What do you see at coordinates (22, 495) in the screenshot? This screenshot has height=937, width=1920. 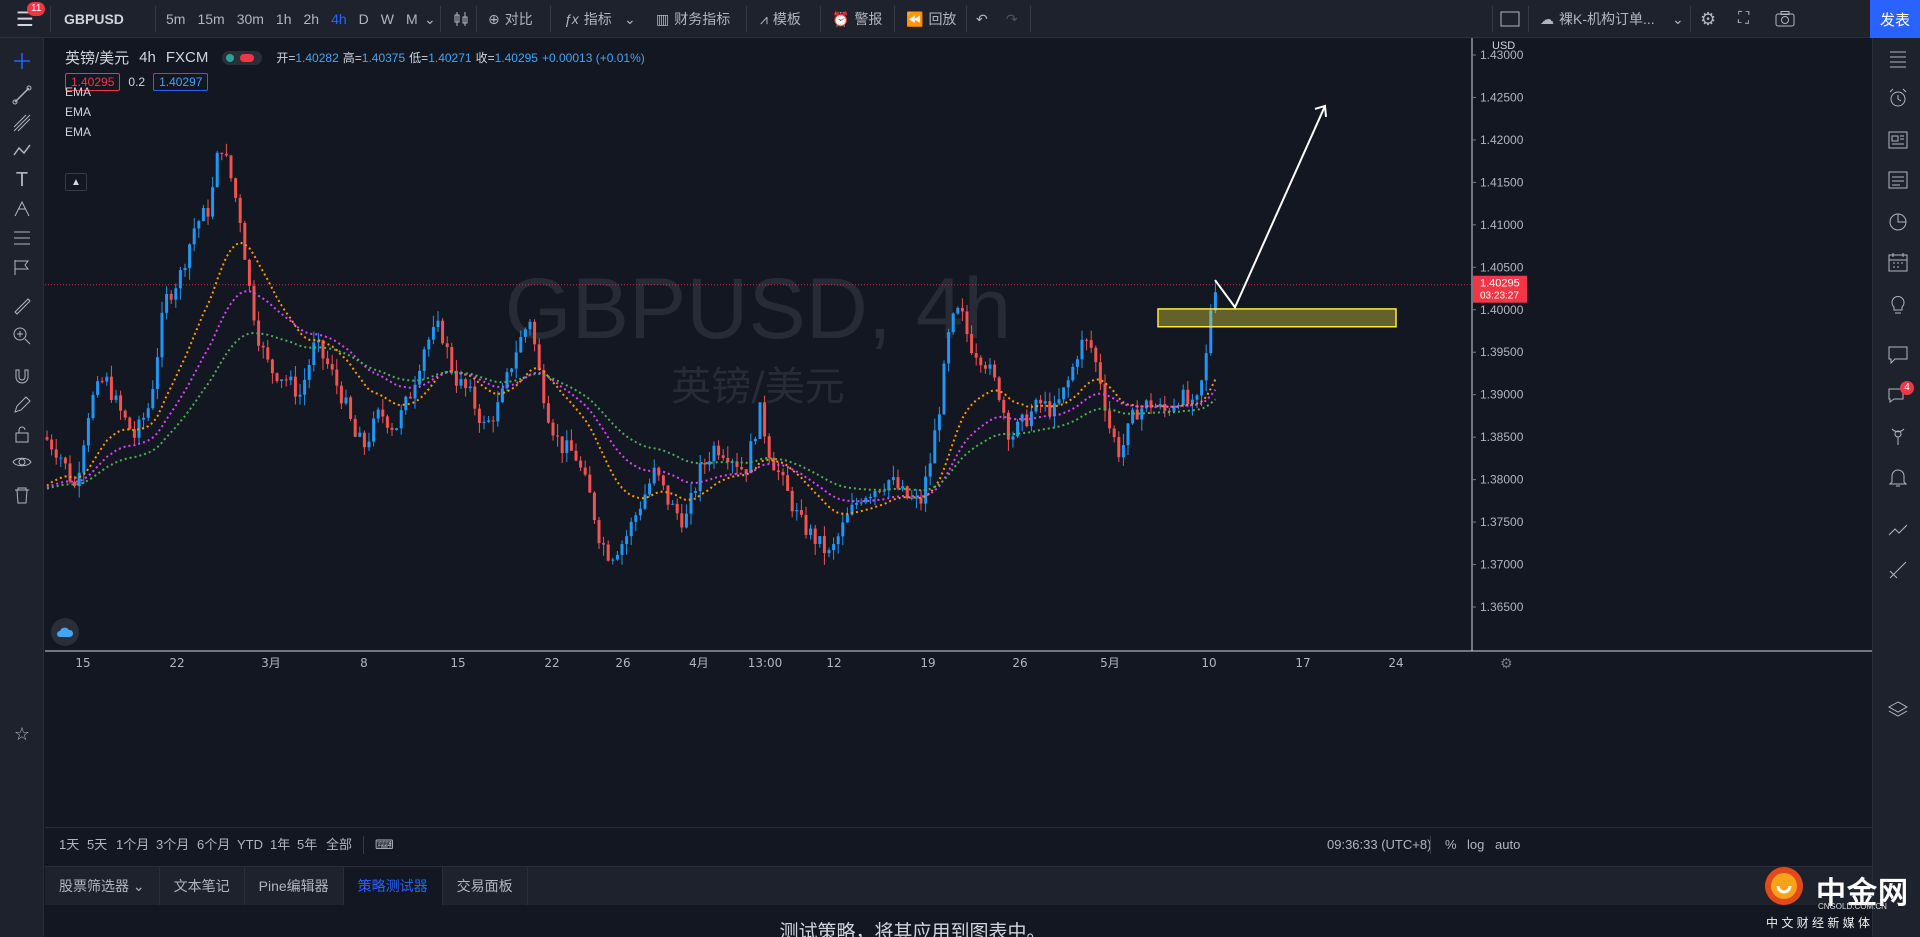 I see `trash-icon` at bounding box center [22, 495].